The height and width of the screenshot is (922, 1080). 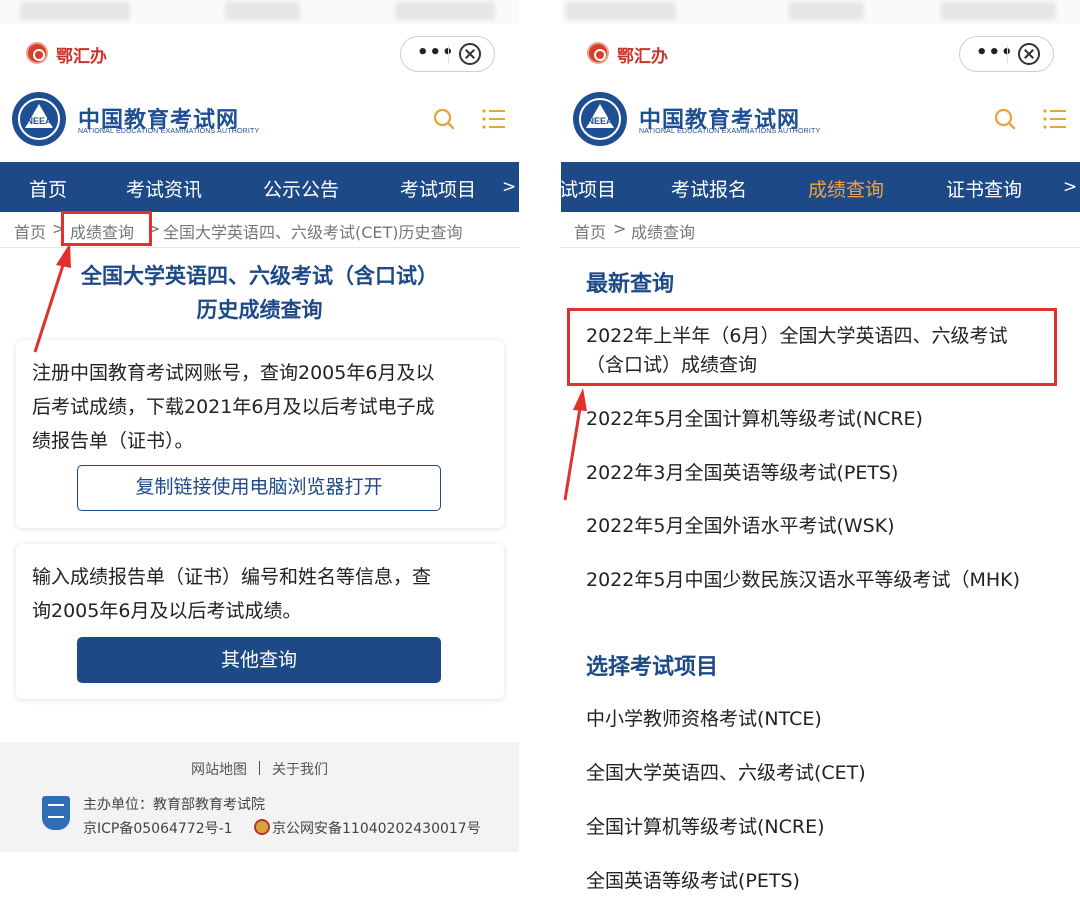 I want to click on latest-query-item: 2022年5月全国计算机等级考试(NCRE), so click(x=754, y=419).